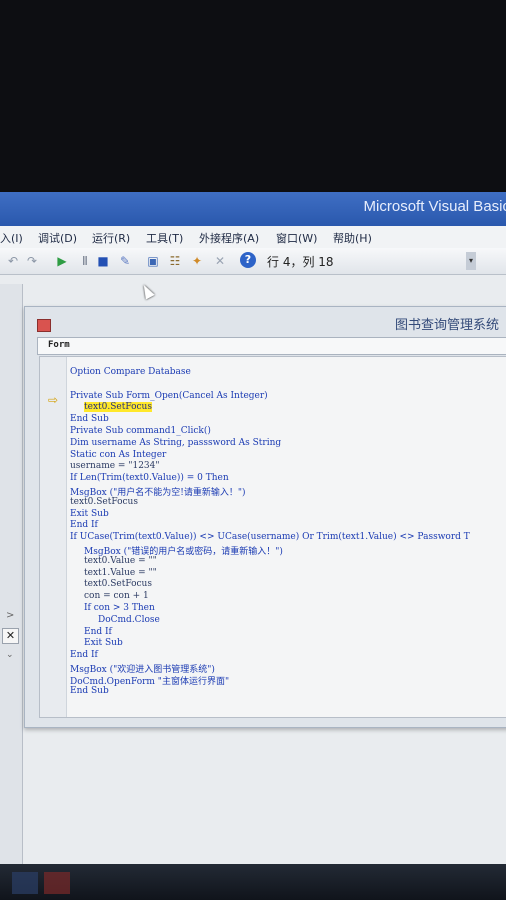 This screenshot has width=506, height=900. Describe the element at coordinates (59, 345) in the screenshot. I see `object-dropdown-value: Form` at that location.